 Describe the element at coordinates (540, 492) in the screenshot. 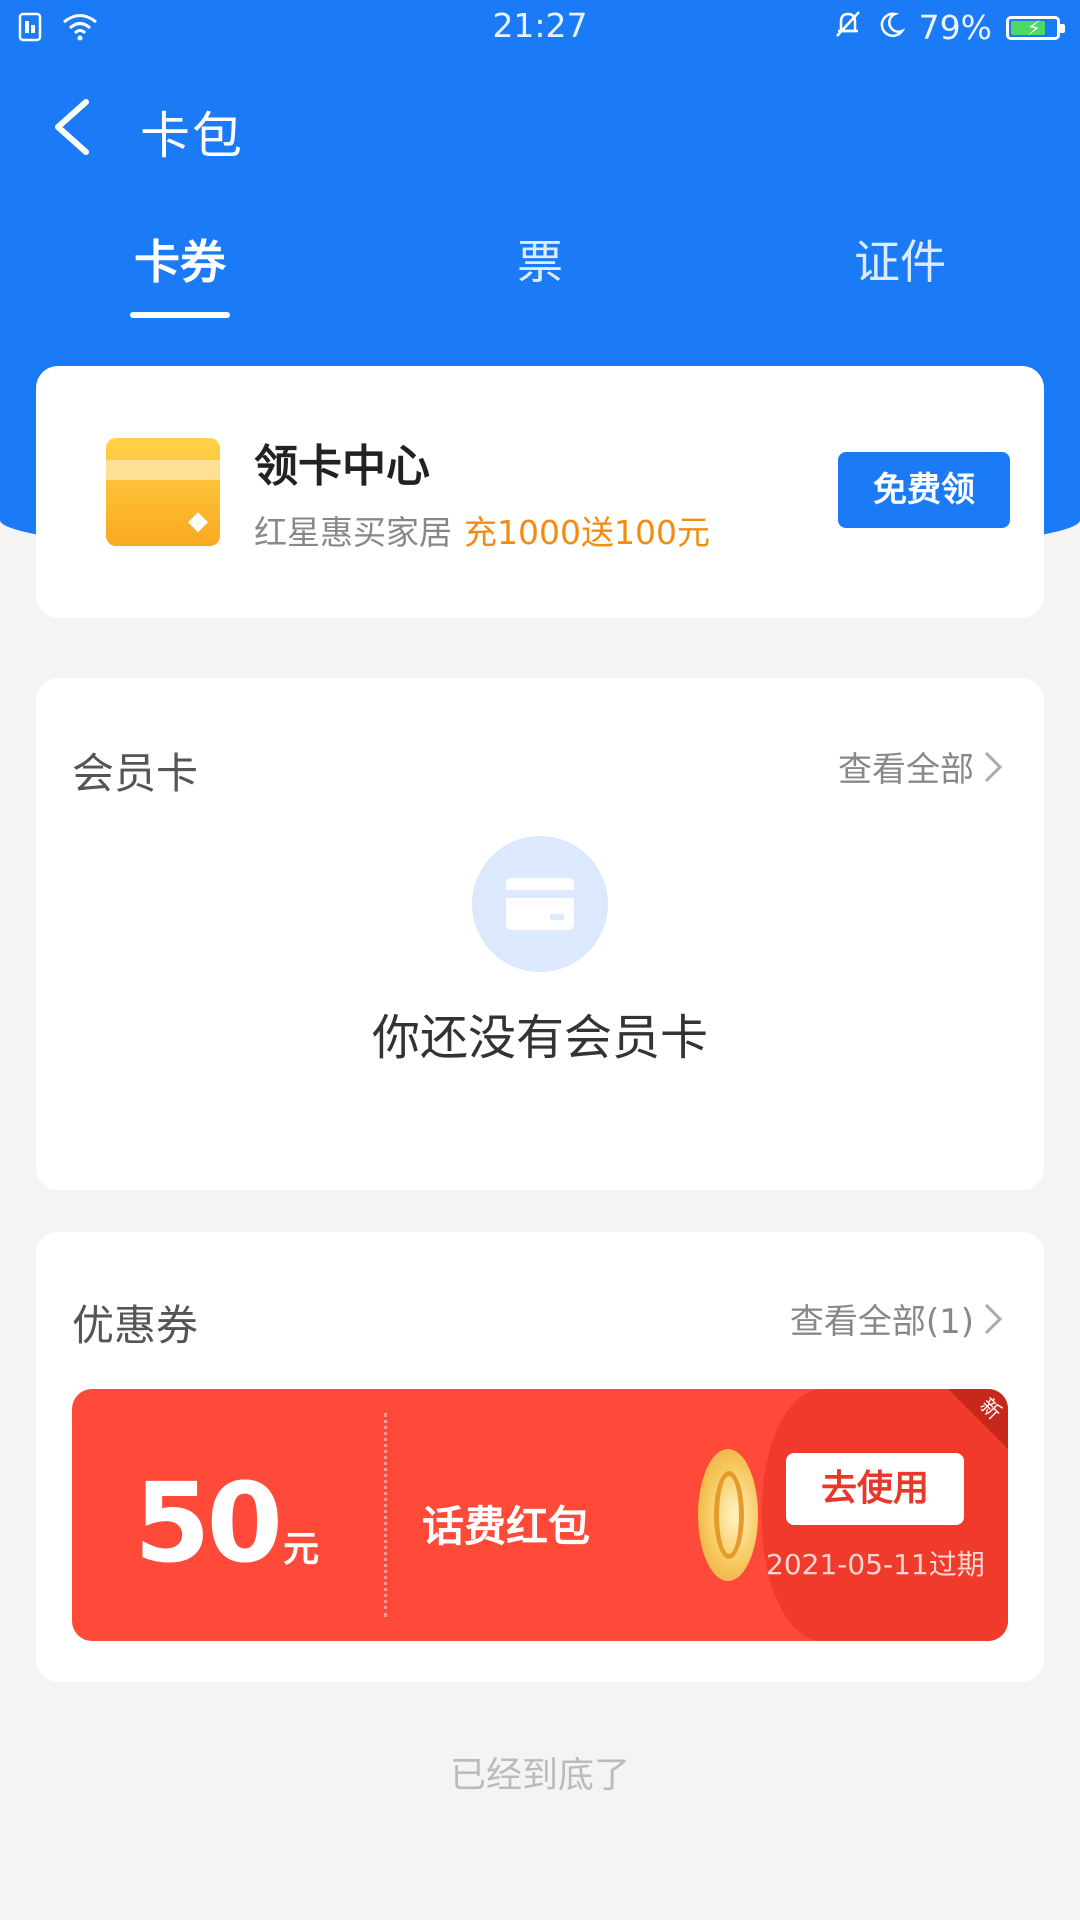

I see `card-center-promo: ◆ 领卡中心 红星惠买家居 充1000送100元 免费领` at that location.